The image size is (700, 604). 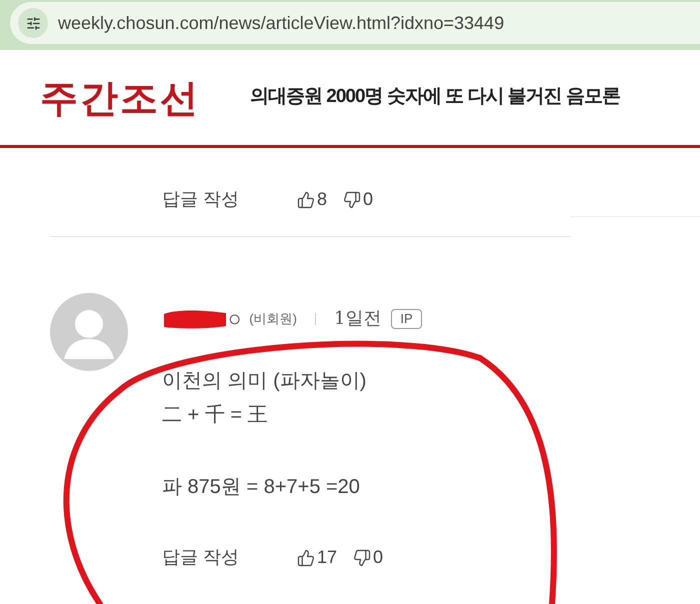 I want to click on like-button: 8, so click(x=312, y=199).